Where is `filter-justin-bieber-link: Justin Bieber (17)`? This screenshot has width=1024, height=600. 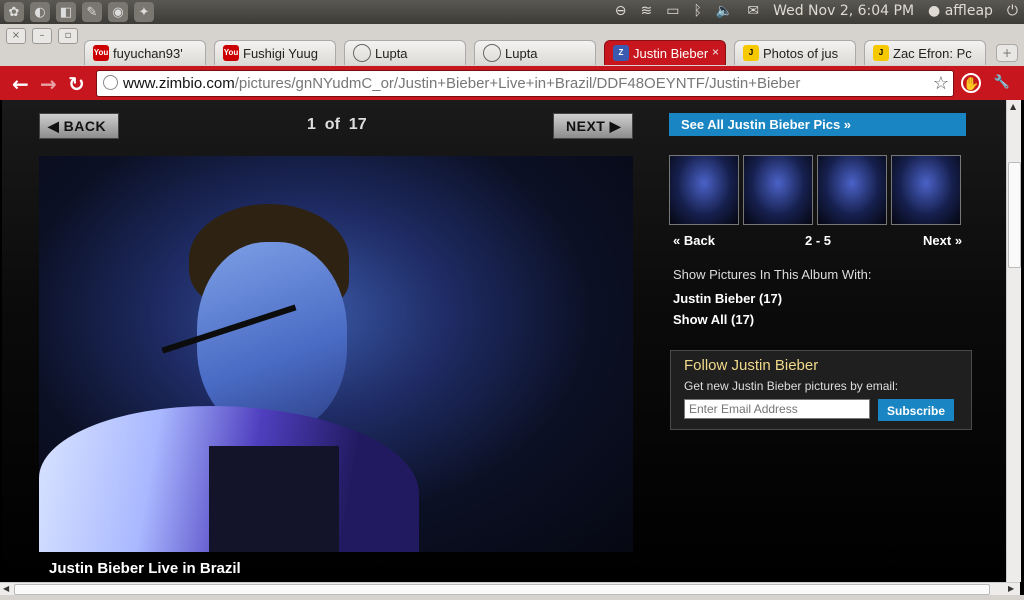
filter-justin-bieber-link: Justin Bieber (17) is located at coordinates (727, 298).